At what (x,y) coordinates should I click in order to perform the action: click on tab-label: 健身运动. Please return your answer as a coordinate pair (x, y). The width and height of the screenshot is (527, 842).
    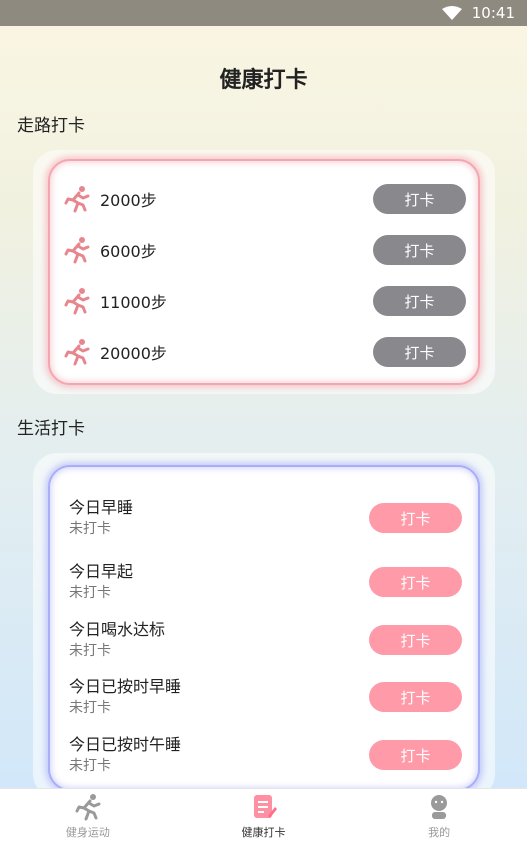
    Looking at the image, I should click on (87, 832).